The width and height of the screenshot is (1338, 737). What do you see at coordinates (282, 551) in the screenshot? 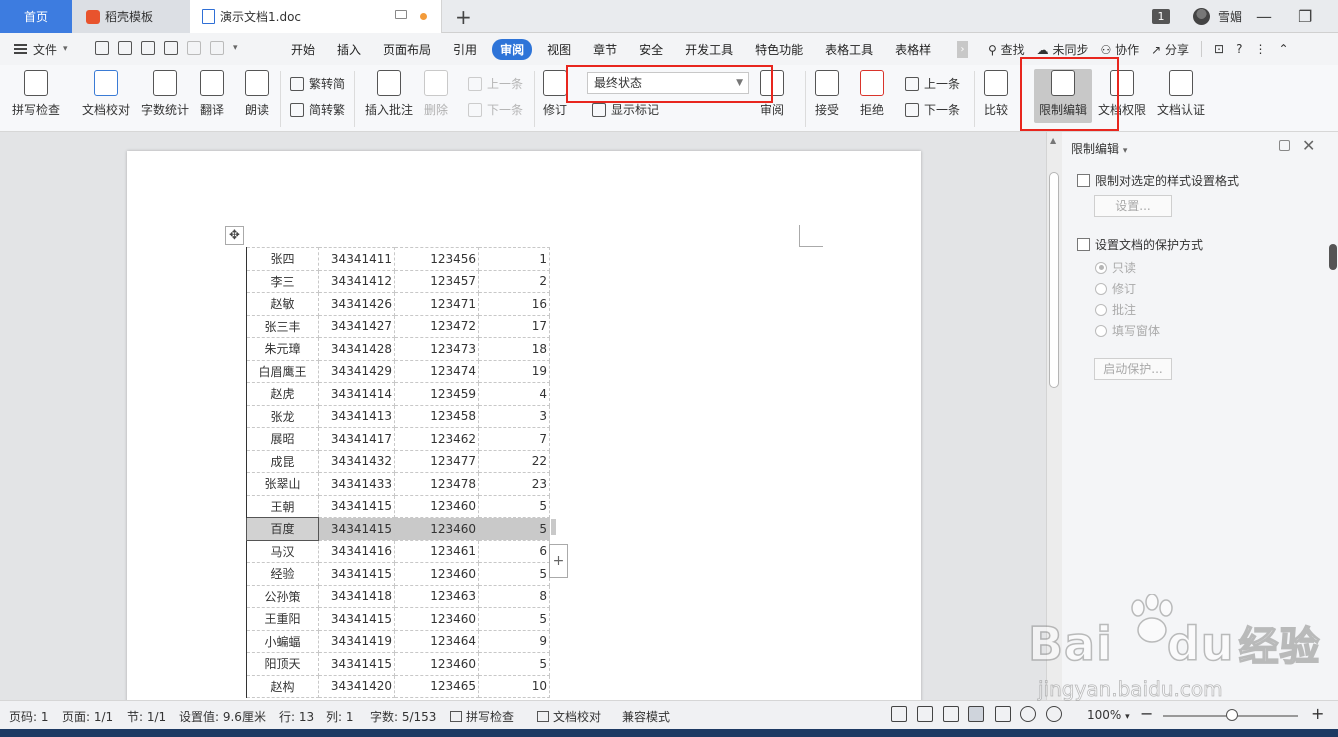
I see `table-cell: 马汉` at bounding box center [282, 551].